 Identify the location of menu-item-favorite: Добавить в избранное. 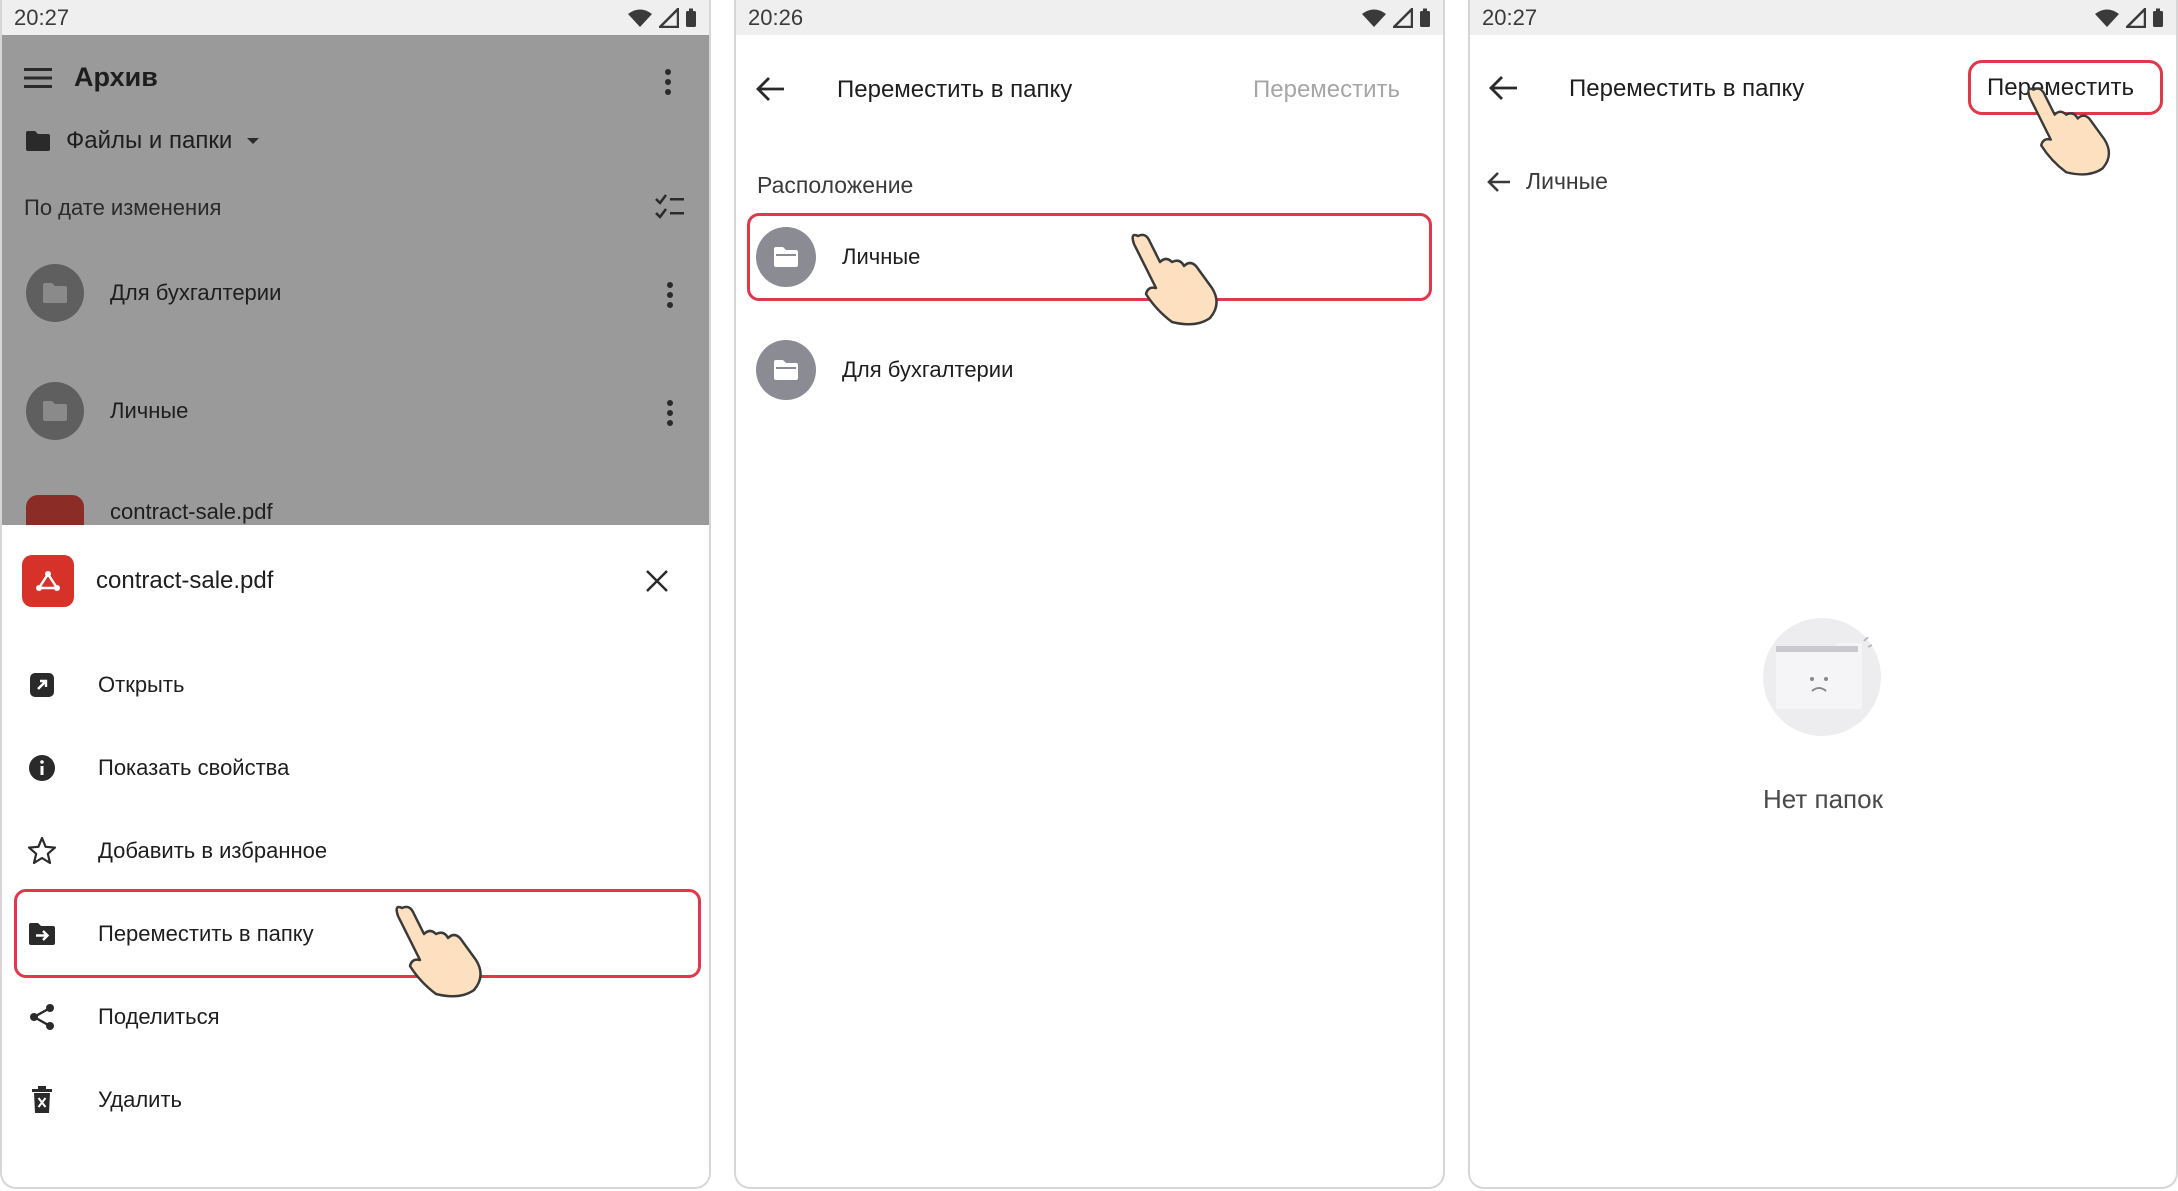
(356, 851).